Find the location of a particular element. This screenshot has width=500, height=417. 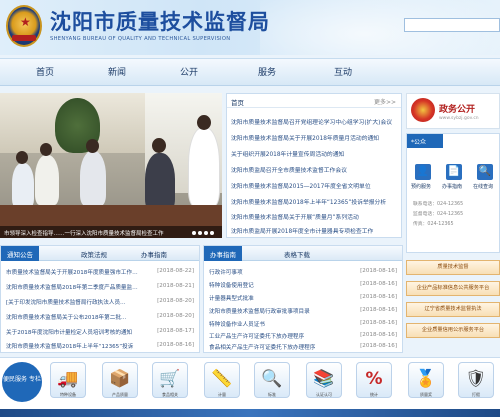

gov-open-title: 政务公开 is located at coordinates (457, 110).